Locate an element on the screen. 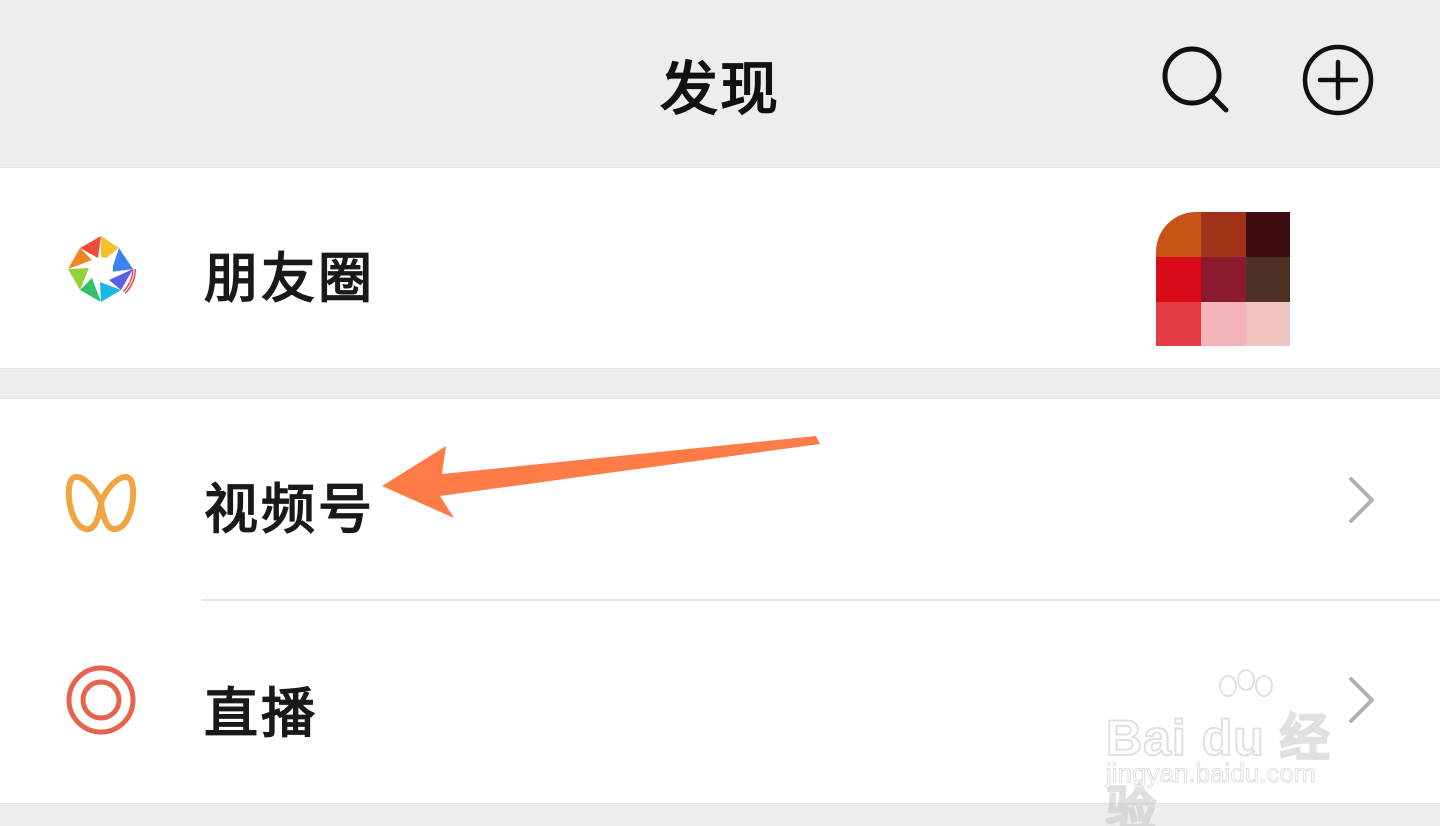 Image resolution: width=1440 pixels, height=826 pixels. channels-label: 视频号 is located at coordinates (289, 509).